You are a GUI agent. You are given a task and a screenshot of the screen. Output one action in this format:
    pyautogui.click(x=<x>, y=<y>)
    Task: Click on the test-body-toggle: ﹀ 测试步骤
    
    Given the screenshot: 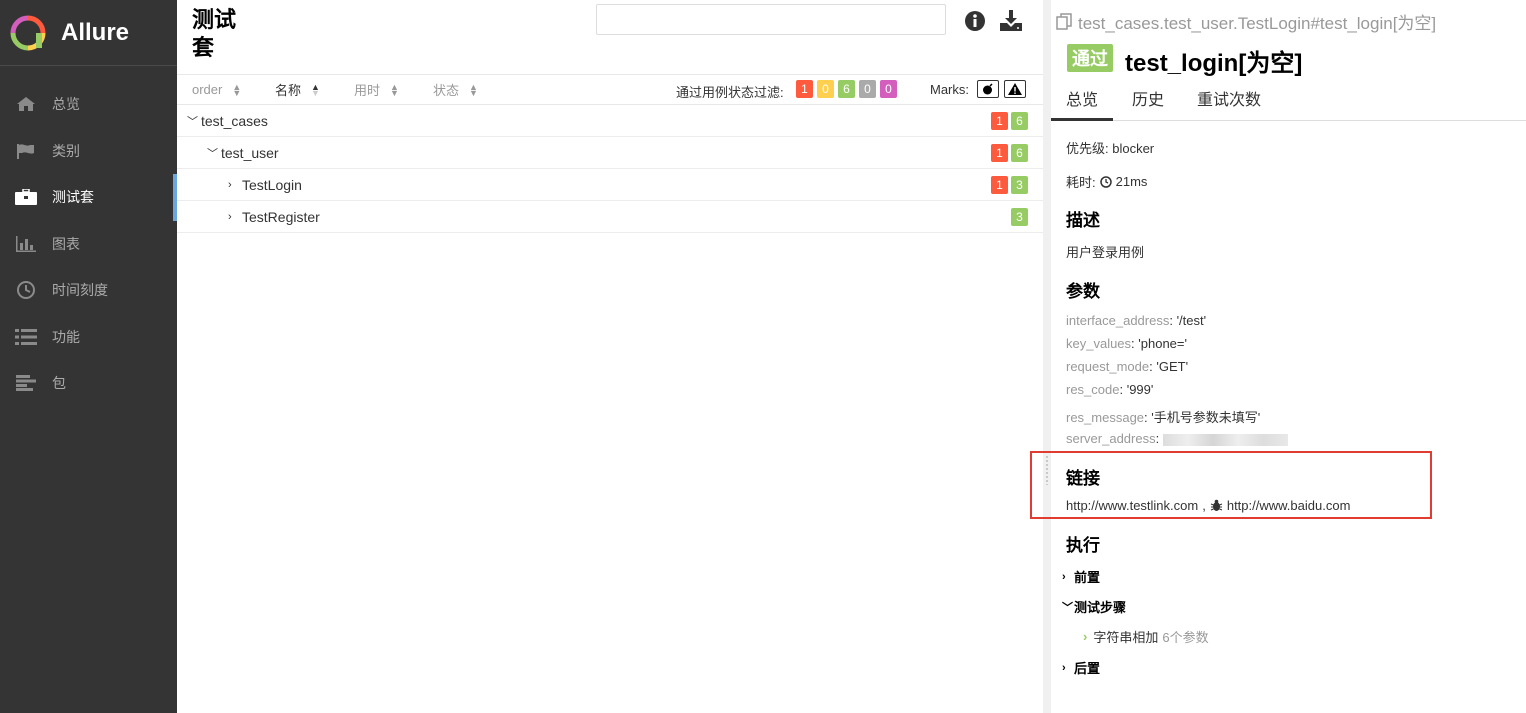 What is the action you would take?
    pyautogui.click(x=1094, y=606)
    